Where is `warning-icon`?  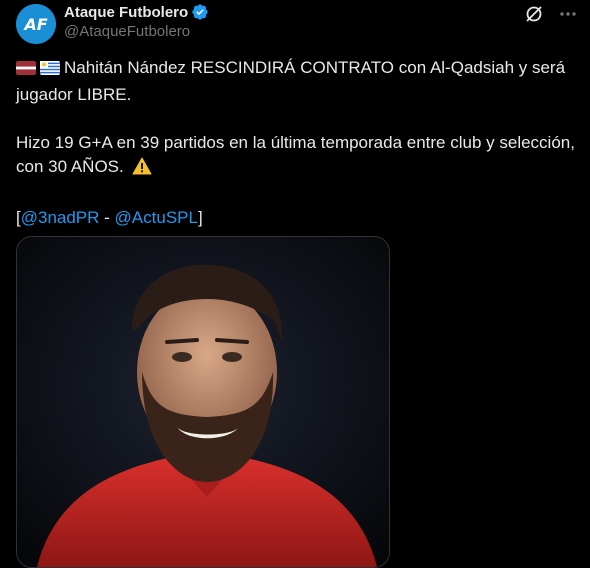
warning-icon is located at coordinates (142, 169).